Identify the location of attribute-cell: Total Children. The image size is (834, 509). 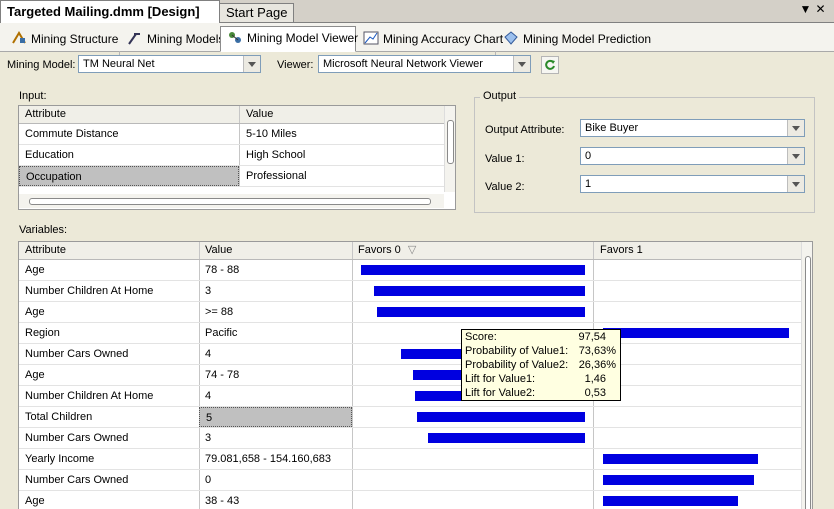
(109, 417).